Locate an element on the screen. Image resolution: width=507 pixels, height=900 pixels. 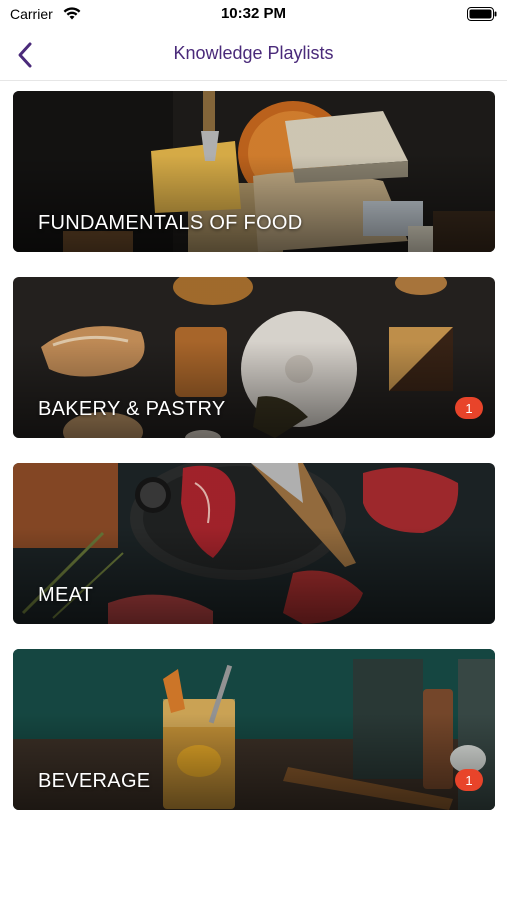
navigation-bar: Knowledge Playlists is located at coordinates (253, 55).